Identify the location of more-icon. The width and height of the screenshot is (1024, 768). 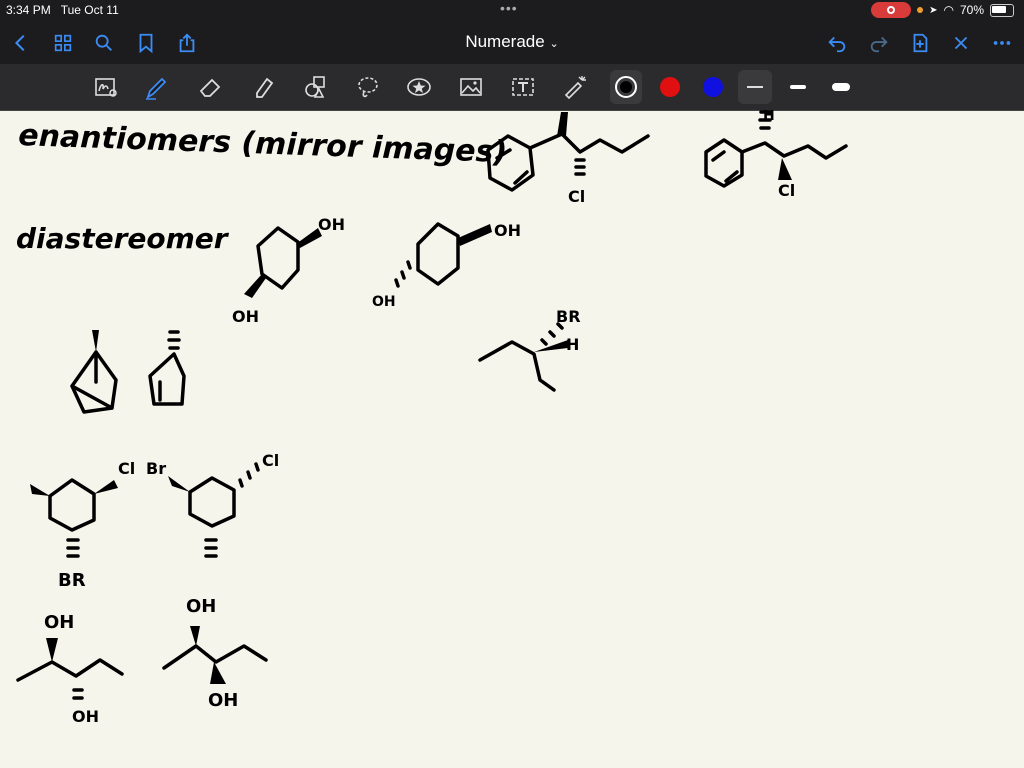
(1002, 43).